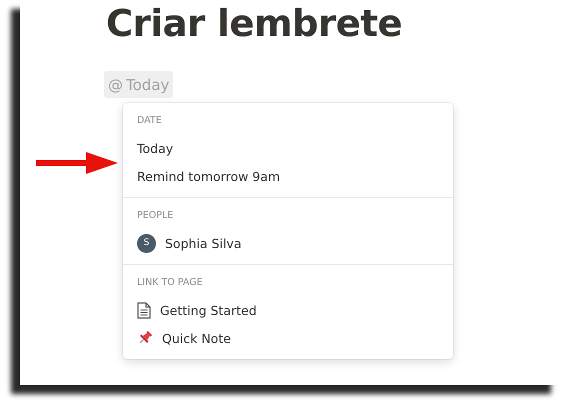 The width and height of the screenshot is (567, 405). I want to click on pushpin-icon, so click(145, 338).